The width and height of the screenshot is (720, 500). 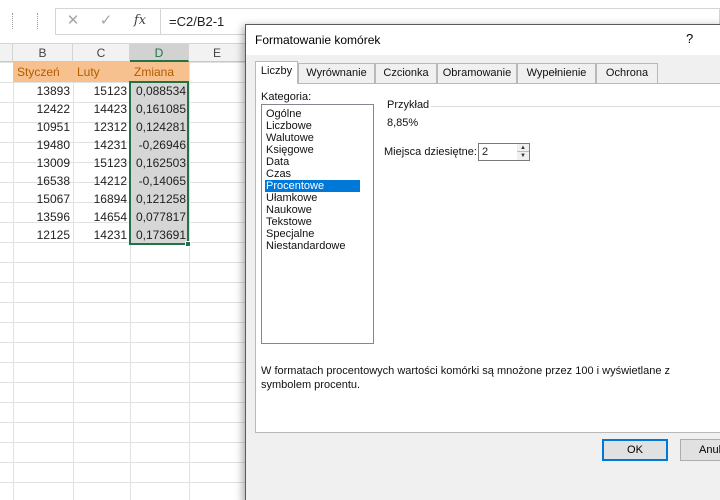 I want to click on category-item: Liczbowe, so click(x=319, y=126).